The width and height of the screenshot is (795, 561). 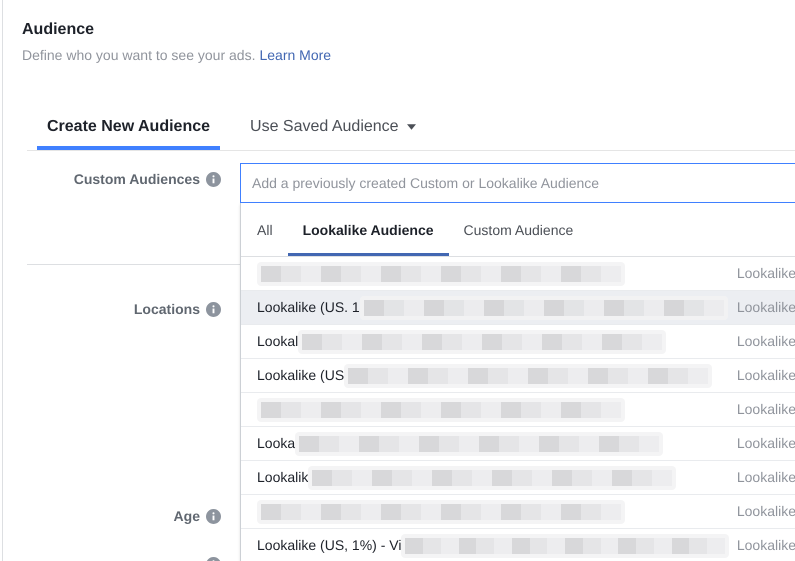 I want to click on field-label: Age, so click(x=187, y=516).